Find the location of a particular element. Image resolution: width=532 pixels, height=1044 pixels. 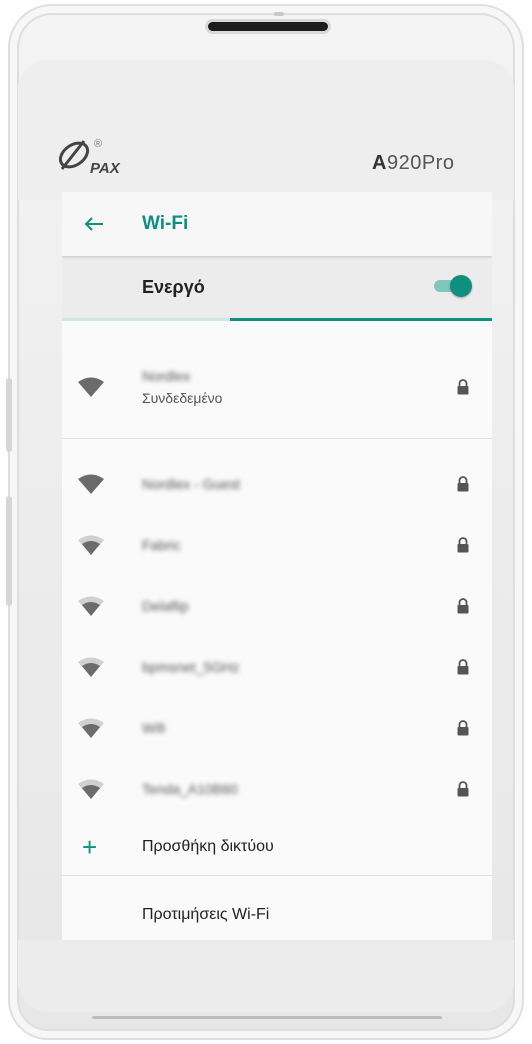

arrow-left-icon is located at coordinates (93, 224).